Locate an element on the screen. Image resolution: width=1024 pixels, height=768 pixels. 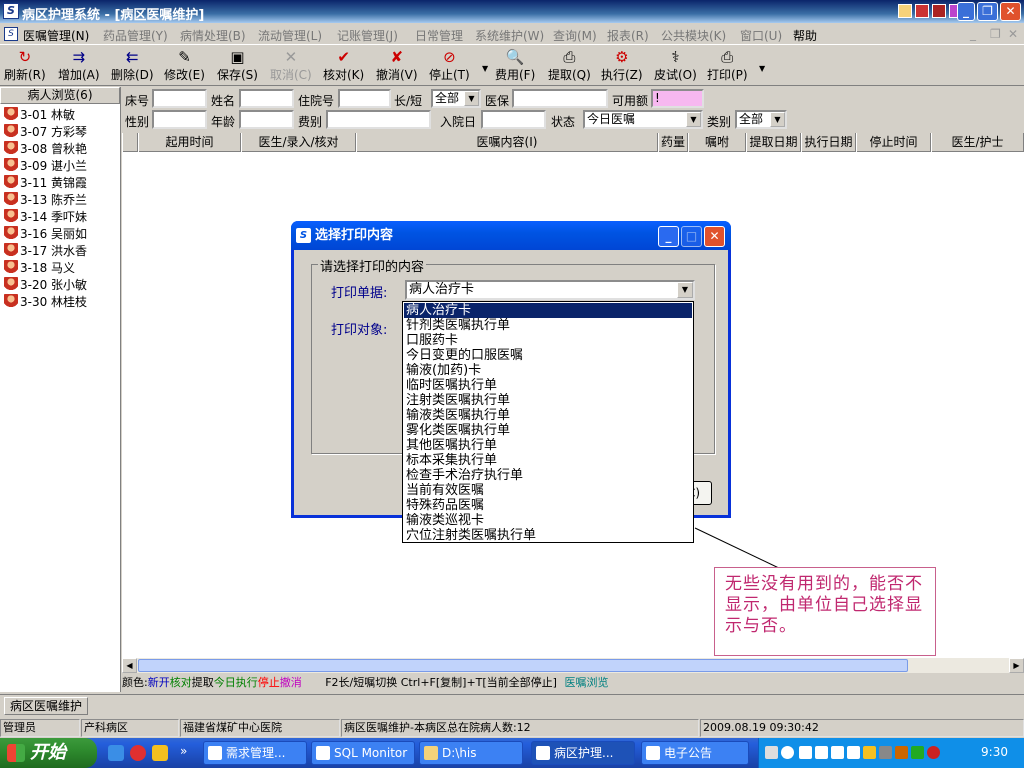
dialog-close-button: ✕ is located at coordinates (714, 236).